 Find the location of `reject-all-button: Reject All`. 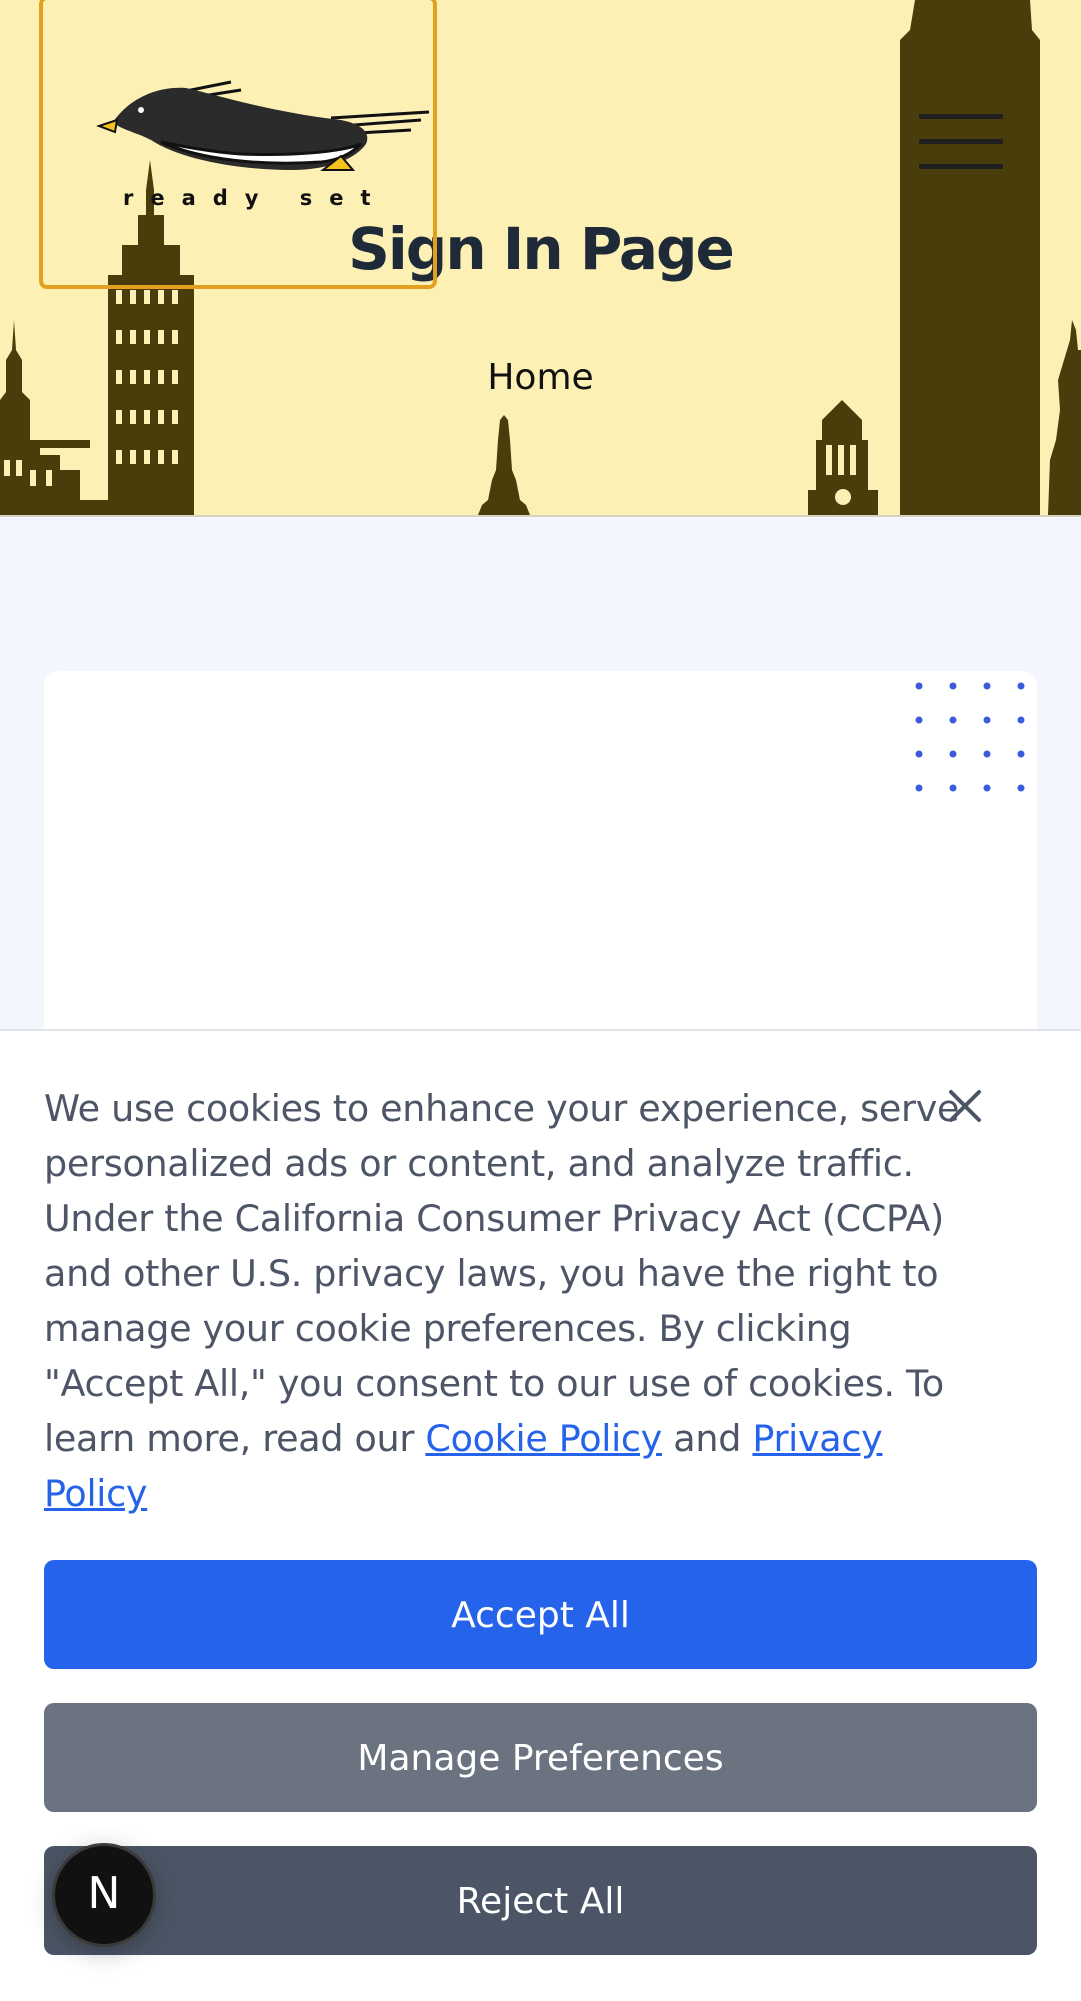

reject-all-button: Reject All is located at coordinates (540, 1900).